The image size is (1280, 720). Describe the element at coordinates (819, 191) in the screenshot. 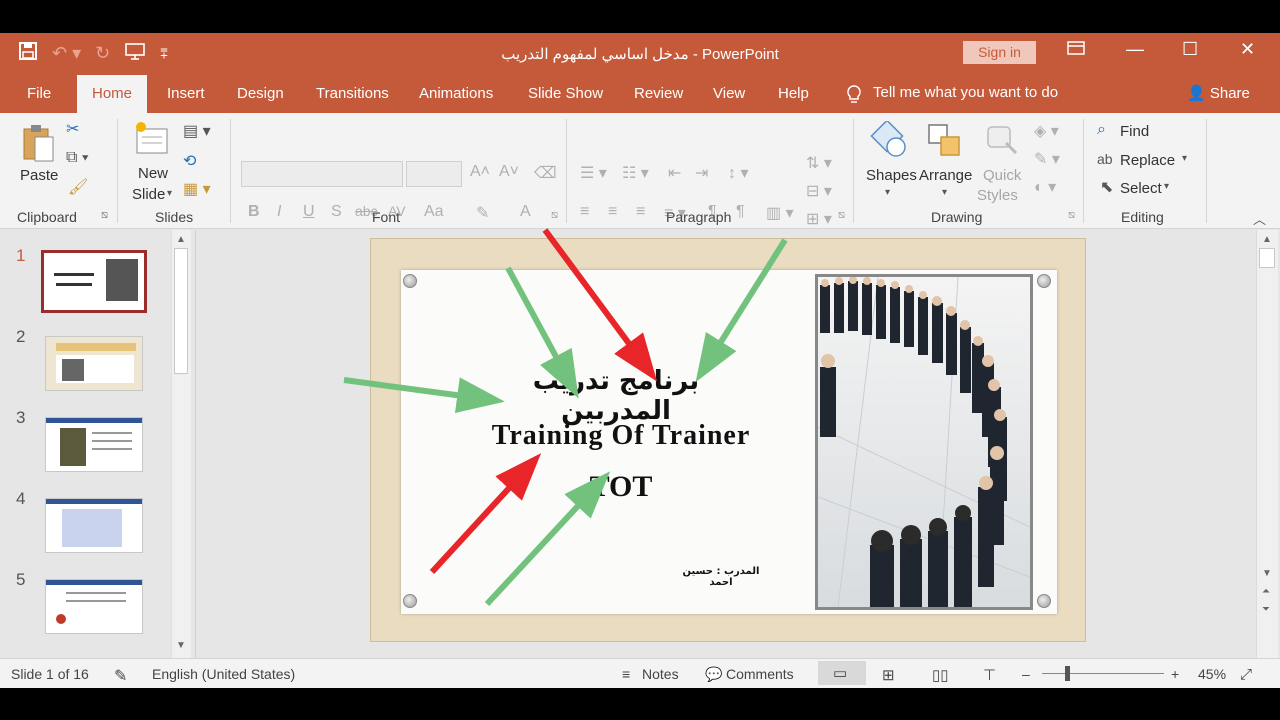

I see `align-text-icon: ⊟ ▾` at that location.